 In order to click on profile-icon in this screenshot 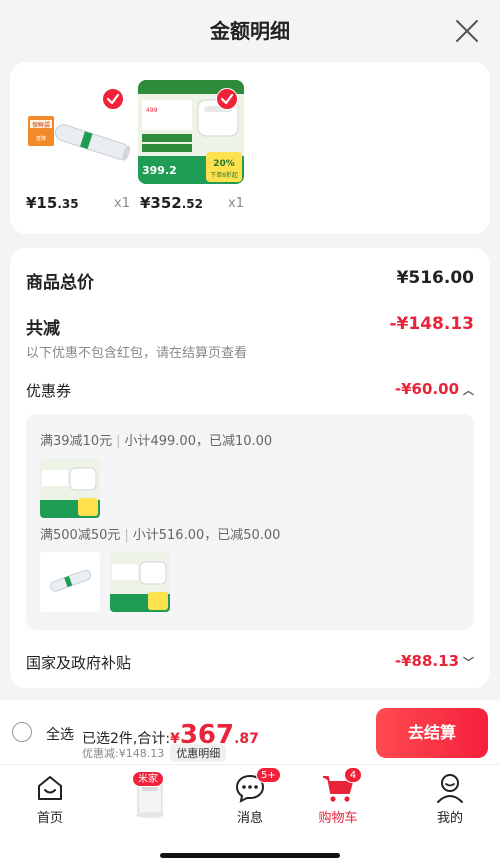, I will do `click(450, 788)`.